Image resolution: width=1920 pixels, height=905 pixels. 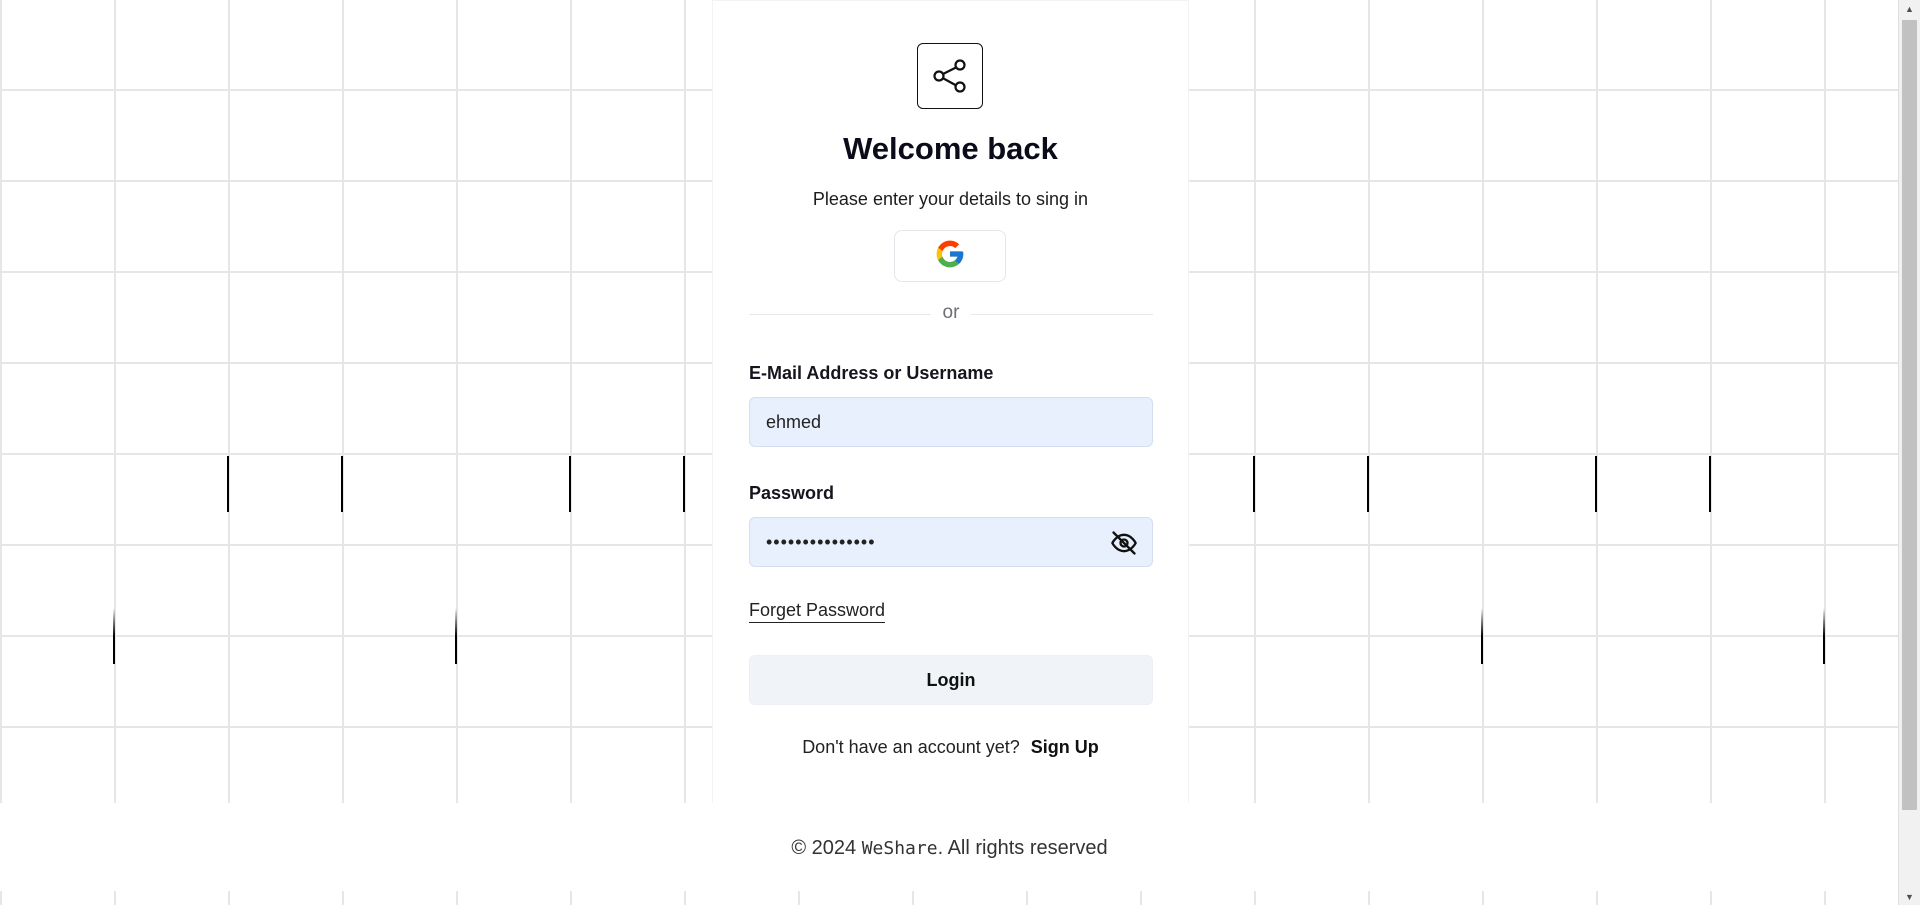 What do you see at coordinates (1124, 543) in the screenshot?
I see `eye-off-icon` at bounding box center [1124, 543].